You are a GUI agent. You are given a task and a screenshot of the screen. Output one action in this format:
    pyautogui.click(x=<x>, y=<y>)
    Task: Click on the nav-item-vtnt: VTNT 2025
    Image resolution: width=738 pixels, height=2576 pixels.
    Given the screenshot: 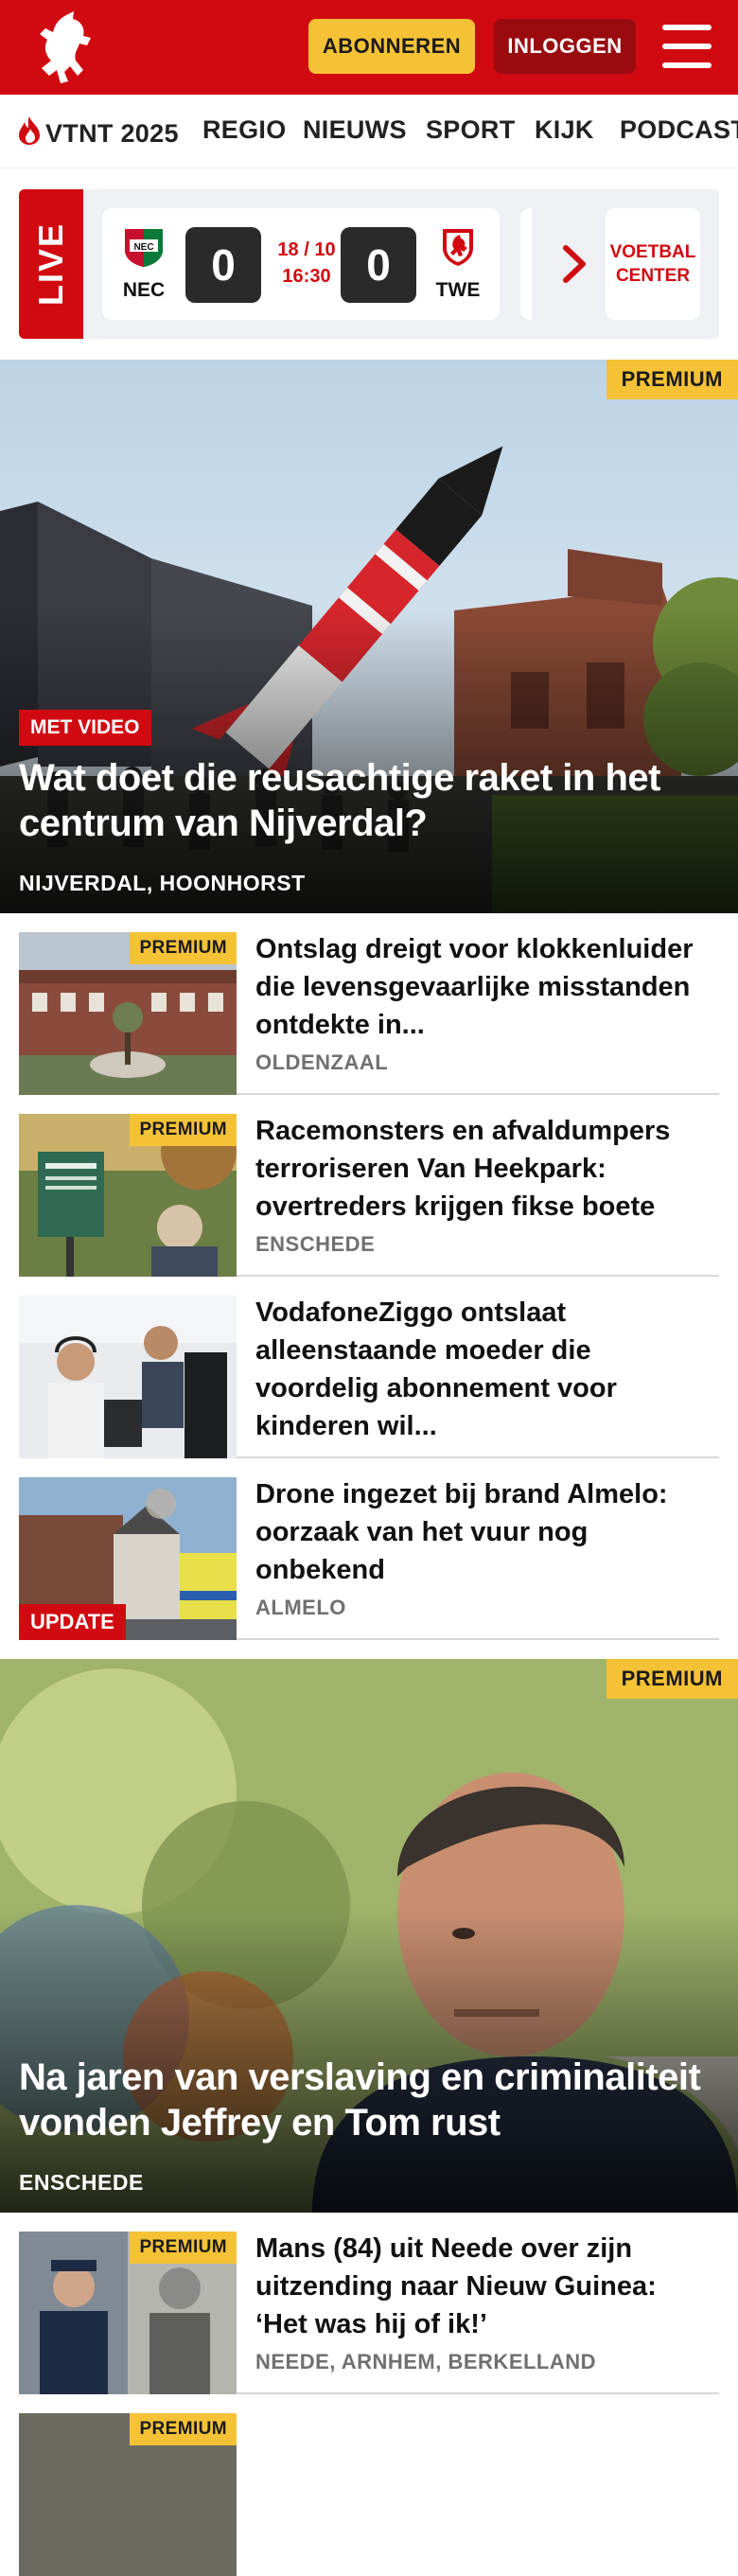 What is the action you would take?
    pyautogui.click(x=98, y=132)
    